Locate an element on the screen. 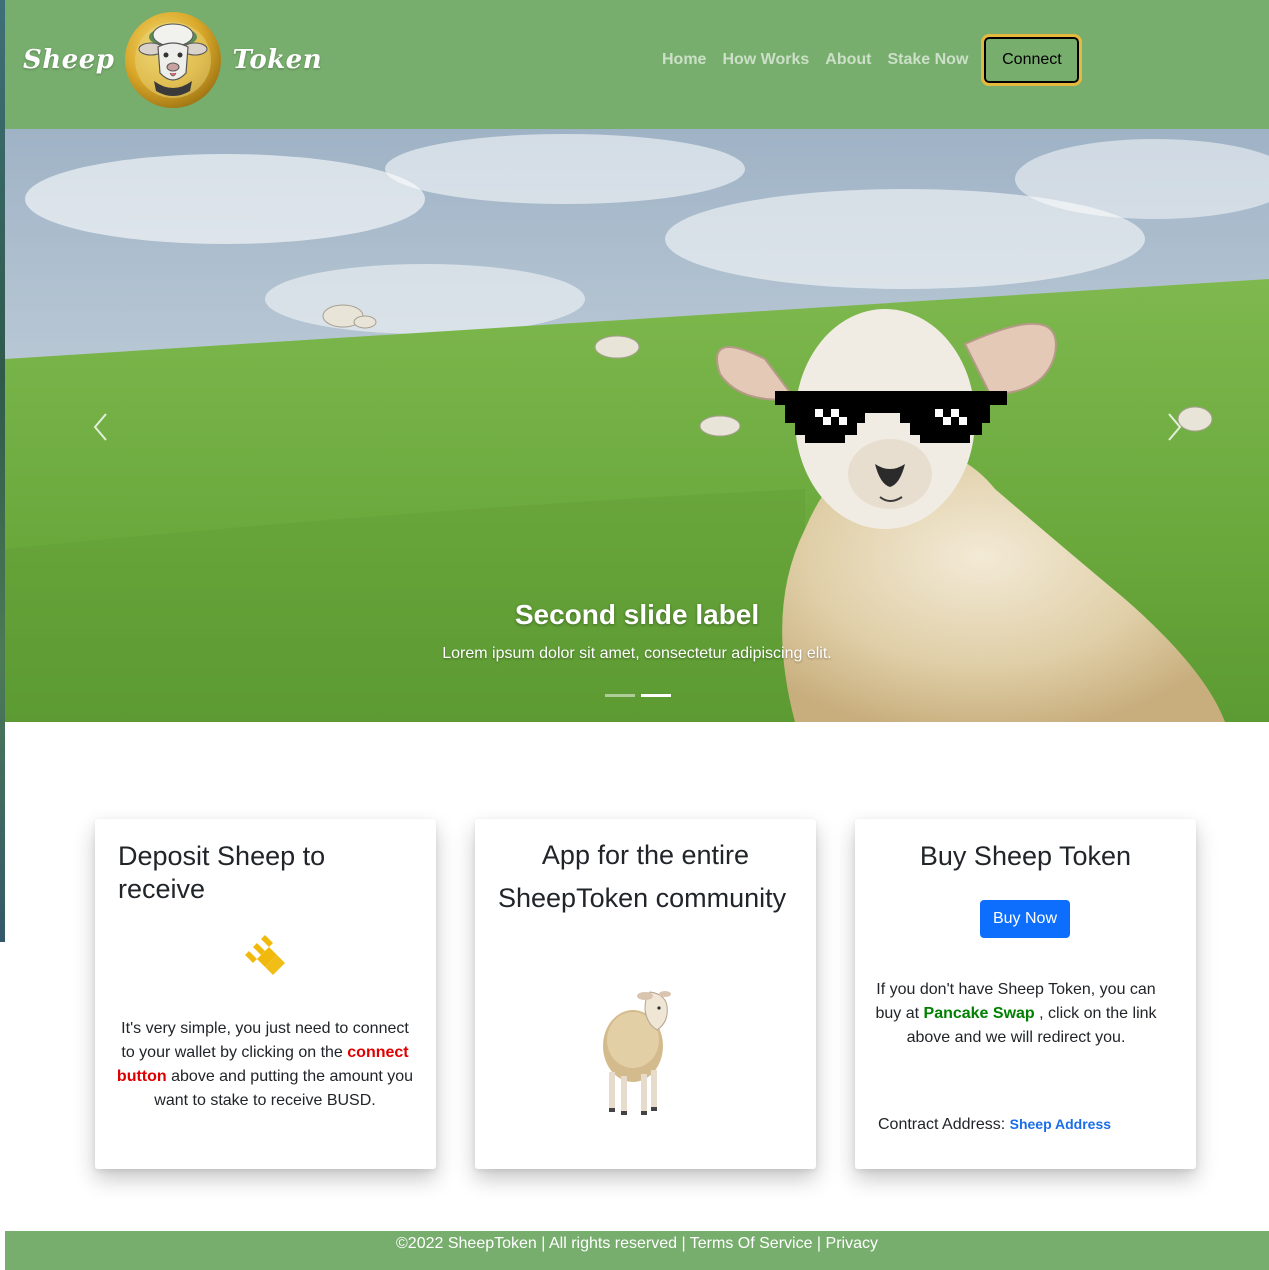 Image resolution: width=1269 pixels, height=1270 pixels. nav-about: About is located at coordinates (848, 60).